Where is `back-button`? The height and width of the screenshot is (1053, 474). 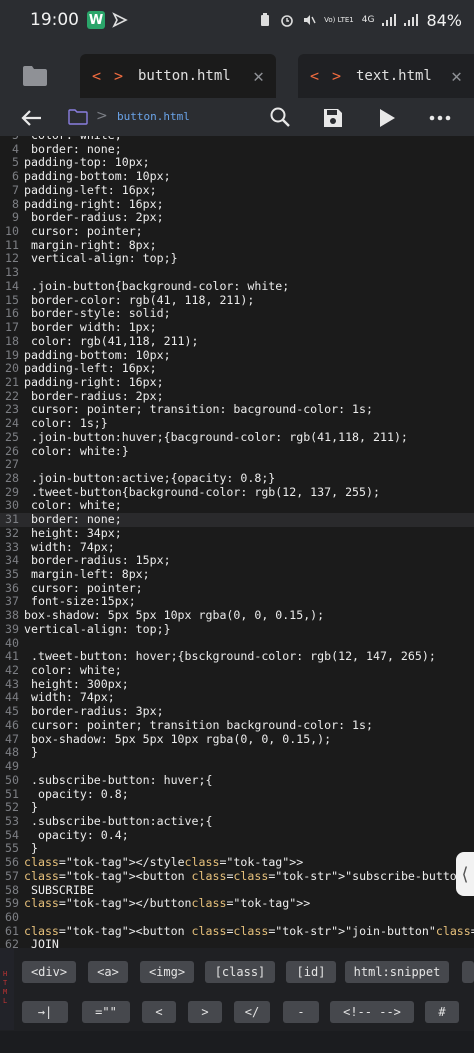 back-button is located at coordinates (32, 118).